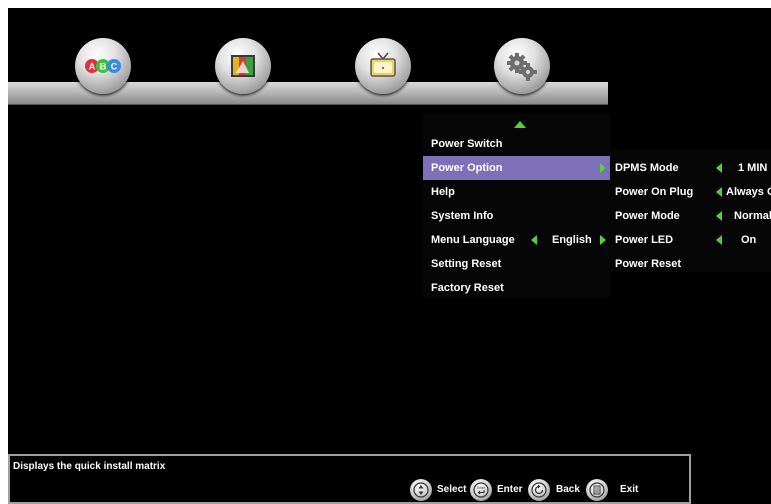 The width and height of the screenshot is (771, 504). Describe the element at coordinates (690, 216) in the screenshot. I see `submenu-item-power-mode: Power Mode Normal` at that location.